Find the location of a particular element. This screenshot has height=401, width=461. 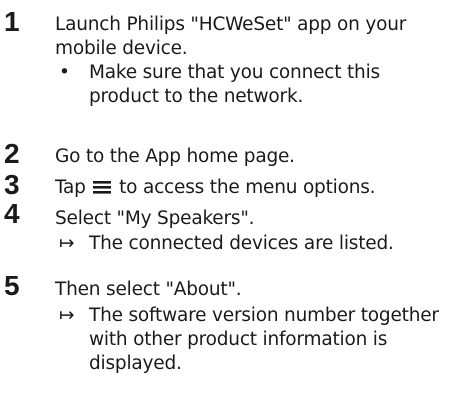

step-text: Select "My Speakers". is located at coordinates (155, 218).